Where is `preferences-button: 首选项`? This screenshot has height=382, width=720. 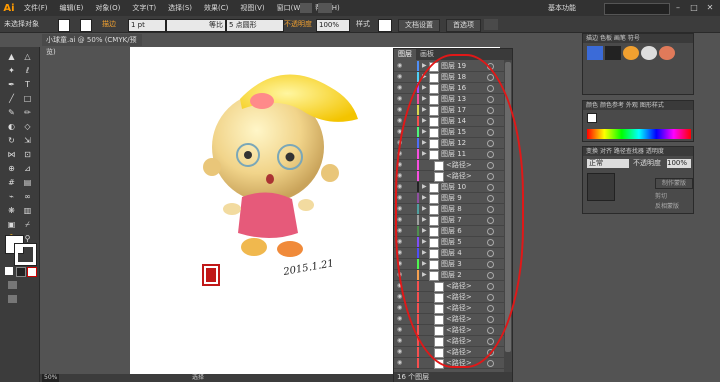 preferences-button: 首选项 is located at coordinates (463, 25).